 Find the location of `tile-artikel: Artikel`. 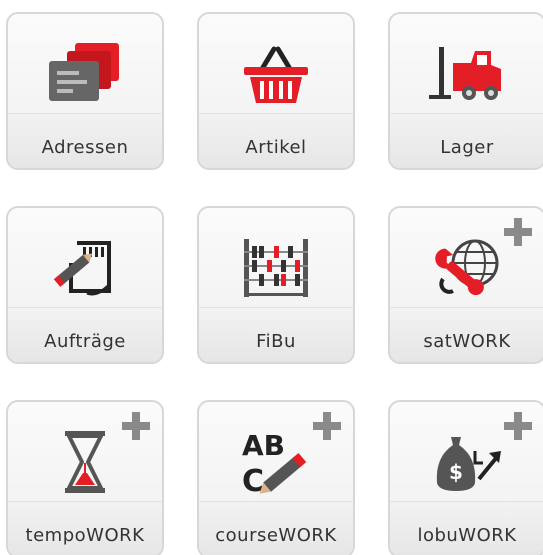

tile-artikel: Artikel is located at coordinates (276, 91).